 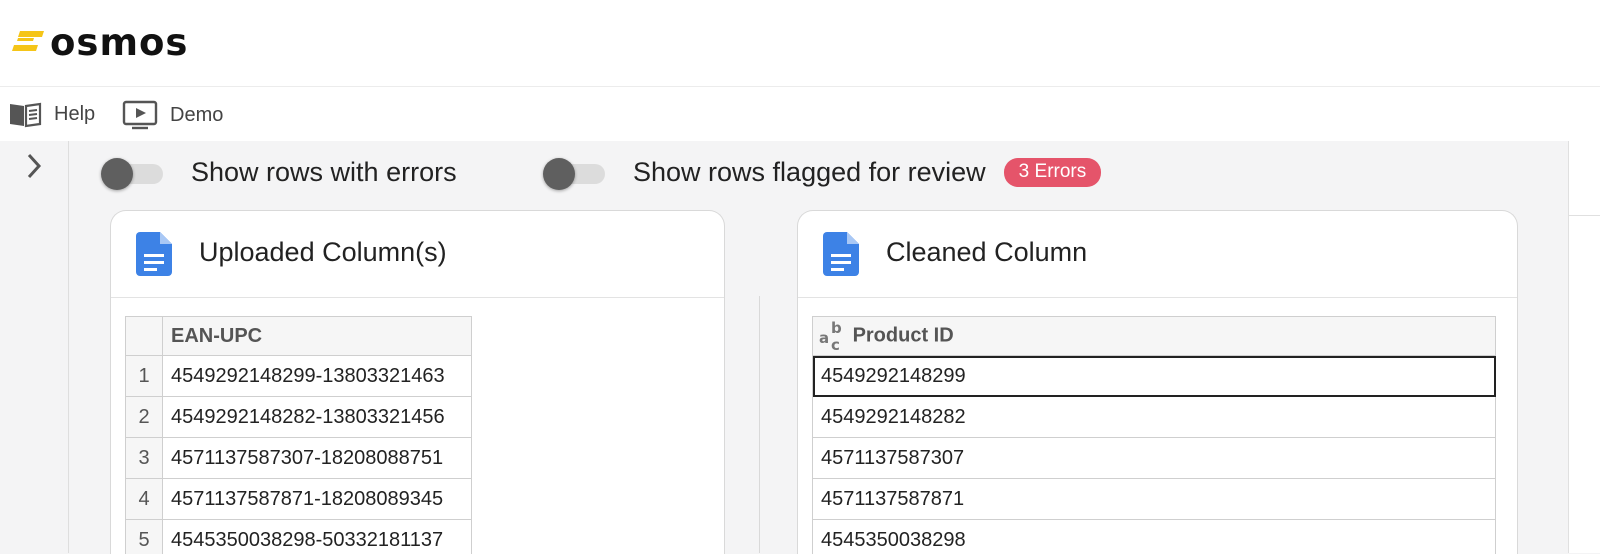 I want to click on text-type-icon: a b c, so click(x=833, y=336).